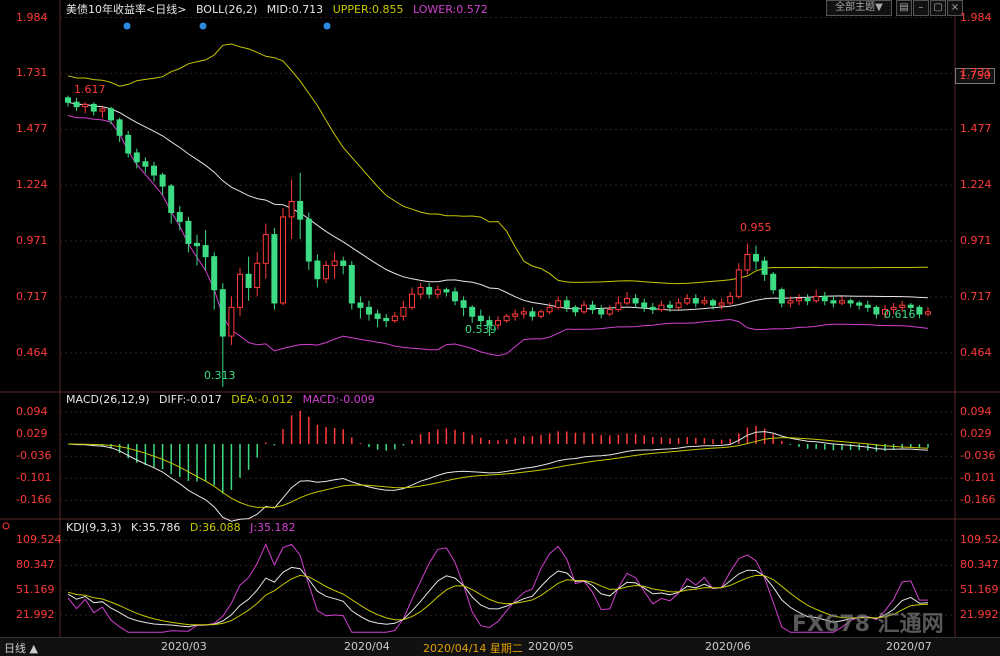 Image resolution: width=1000 pixels, height=656 pixels. I want to click on y-tick-label: 1.731, so click(32, 73).